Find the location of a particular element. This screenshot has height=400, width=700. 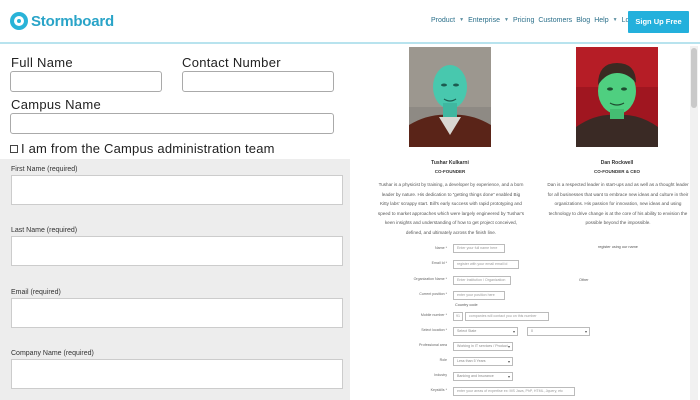

rf-position-input: enter your position here is located at coordinates (479, 295).